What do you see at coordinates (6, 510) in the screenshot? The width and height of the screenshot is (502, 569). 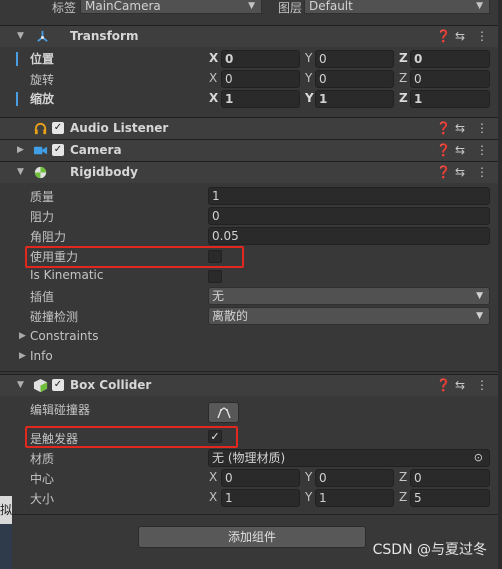 I see `clipped-text: 拟` at bounding box center [6, 510].